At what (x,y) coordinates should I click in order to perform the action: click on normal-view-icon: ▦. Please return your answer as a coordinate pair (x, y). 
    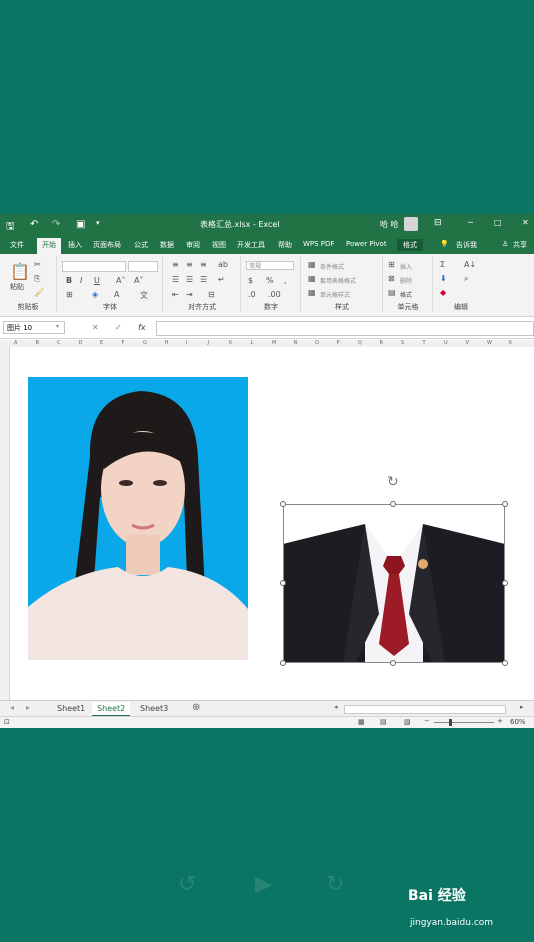
    Looking at the image, I should click on (361, 722).